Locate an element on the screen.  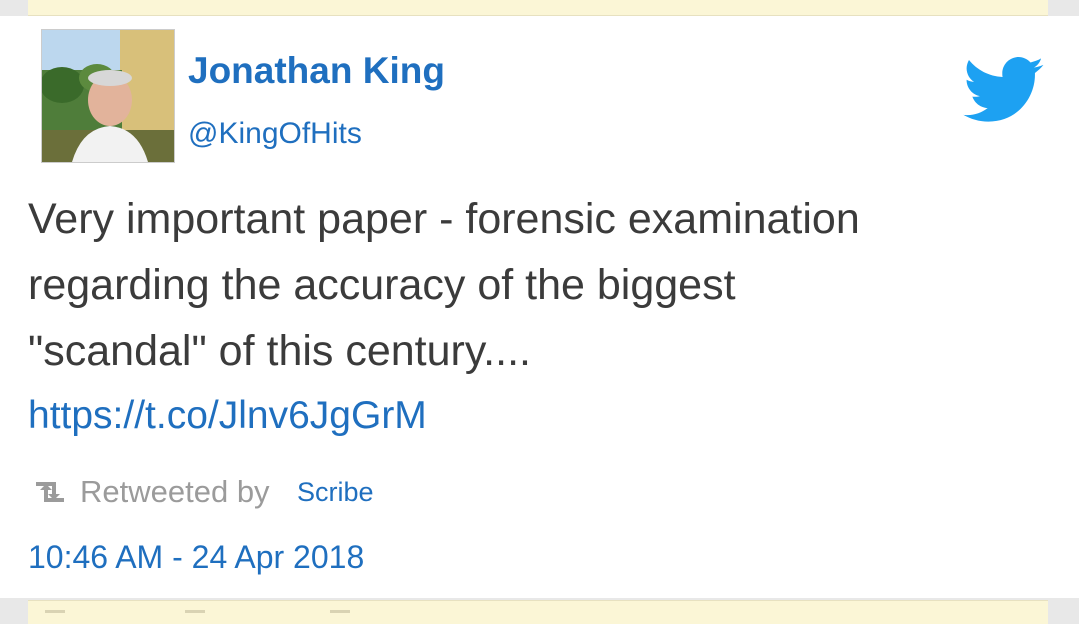
retweeted-by-user: Scribe is located at coordinates (335, 492).